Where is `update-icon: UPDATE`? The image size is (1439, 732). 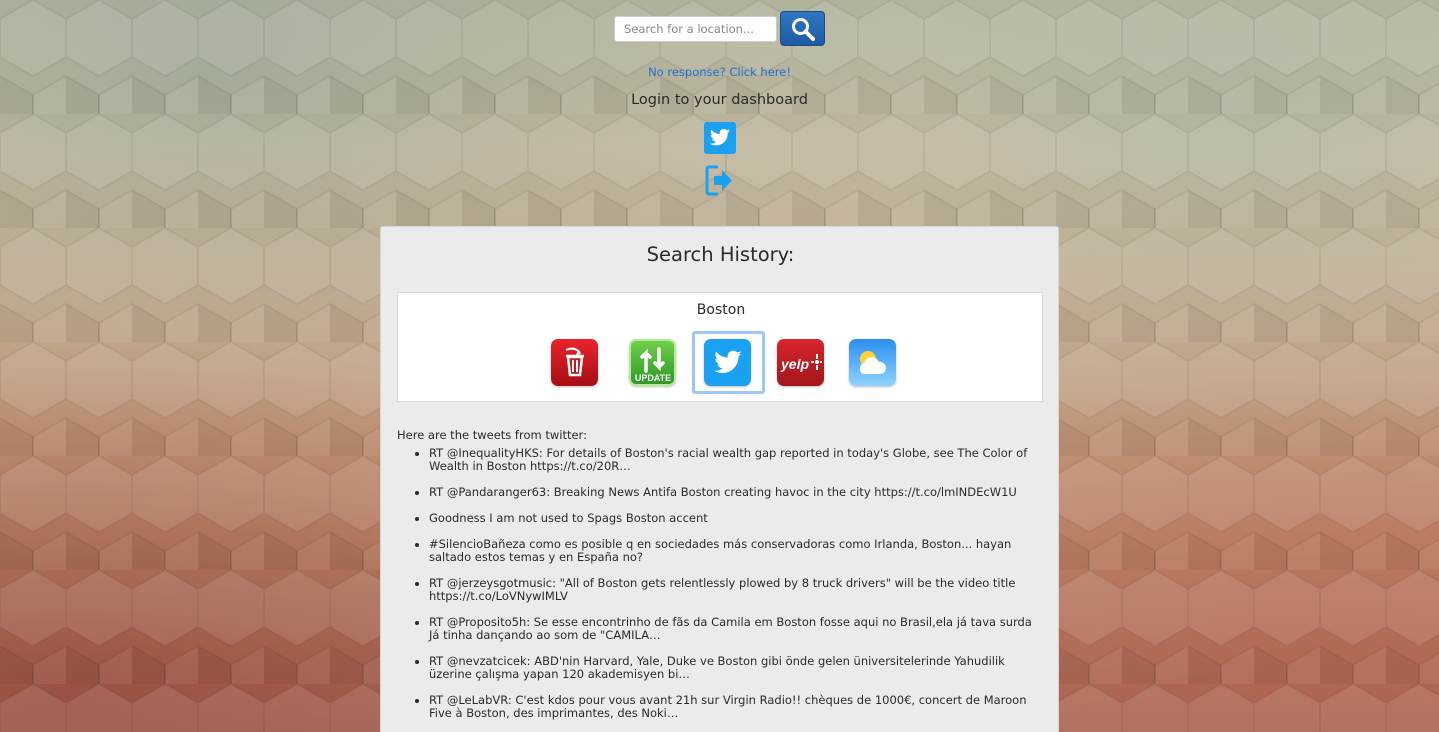 update-icon: UPDATE is located at coordinates (652, 364).